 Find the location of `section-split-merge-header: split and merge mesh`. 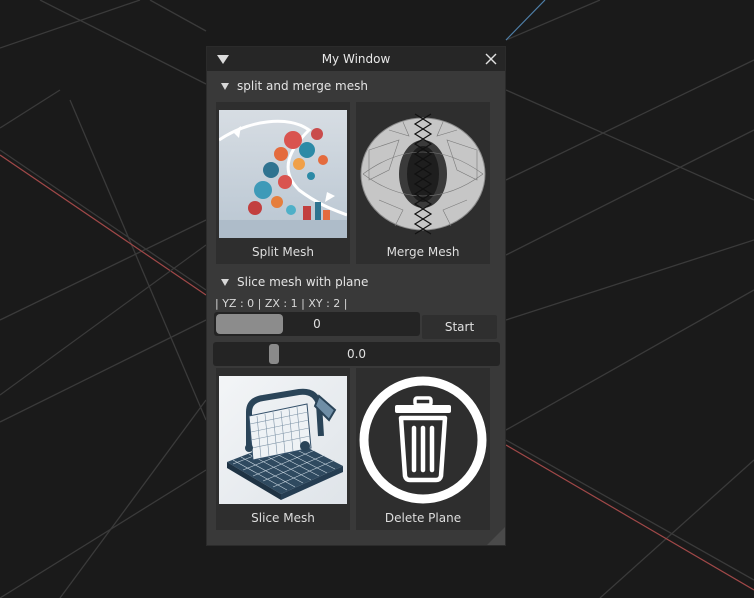

section-split-merge-header: split and merge mesh is located at coordinates (291, 86).